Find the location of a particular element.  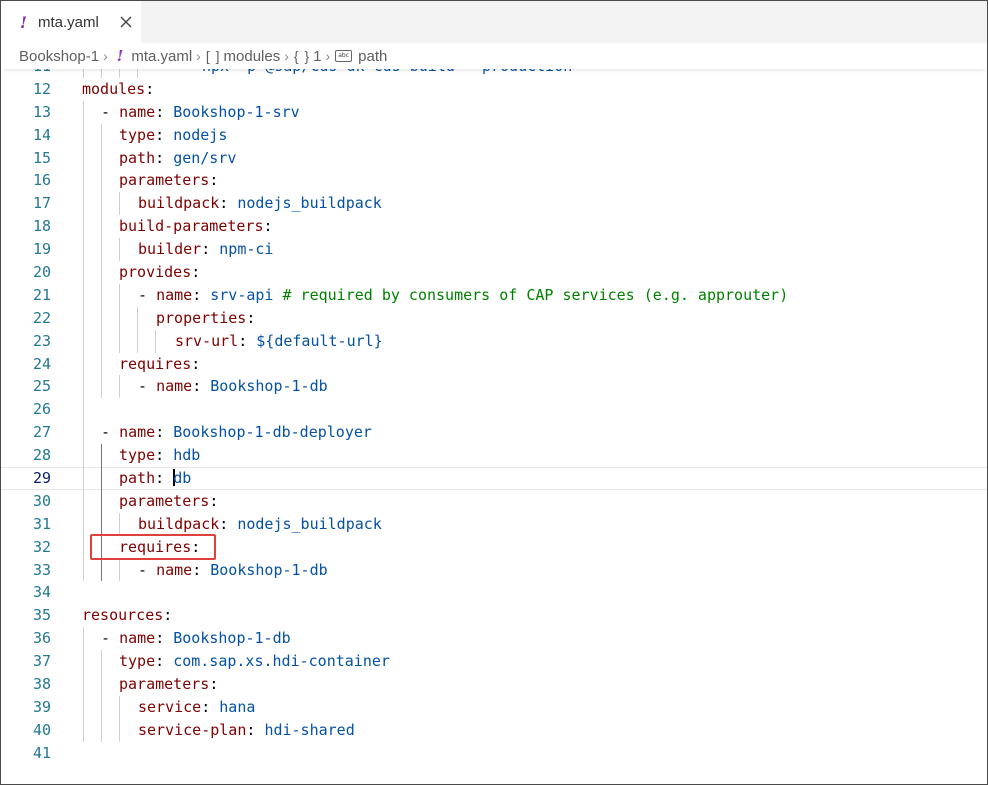

breadcrumb-modules: [ ] modules is located at coordinates (243, 56).